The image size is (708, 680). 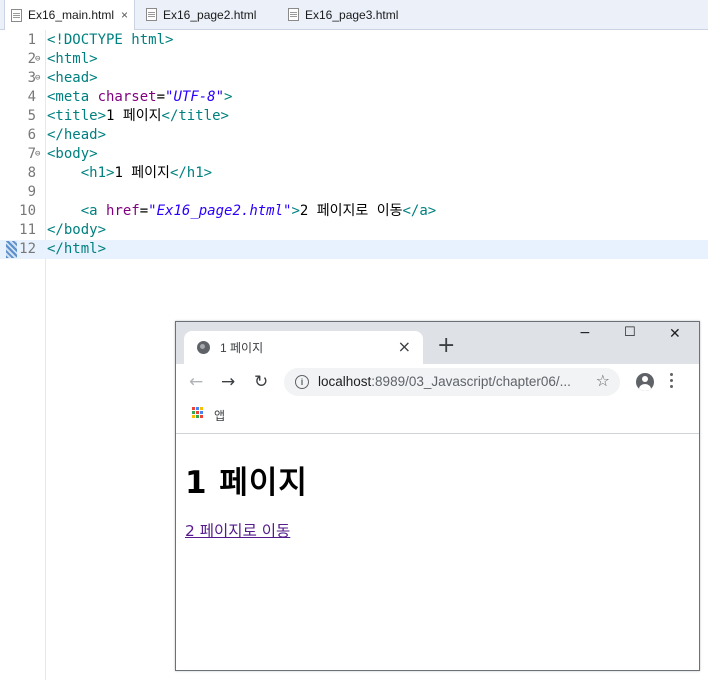 What do you see at coordinates (437, 417) in the screenshot?
I see `bookmarks-bar: 앱` at bounding box center [437, 417].